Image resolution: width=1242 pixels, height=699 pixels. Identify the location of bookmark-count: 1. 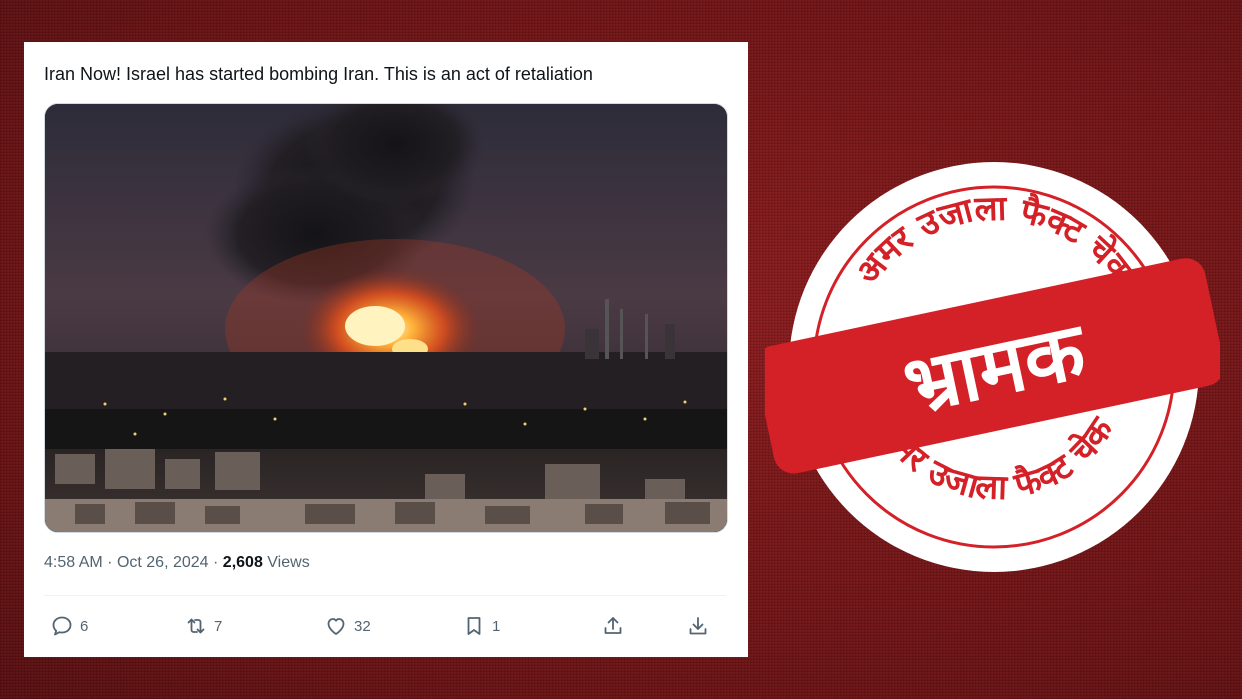
(496, 626).